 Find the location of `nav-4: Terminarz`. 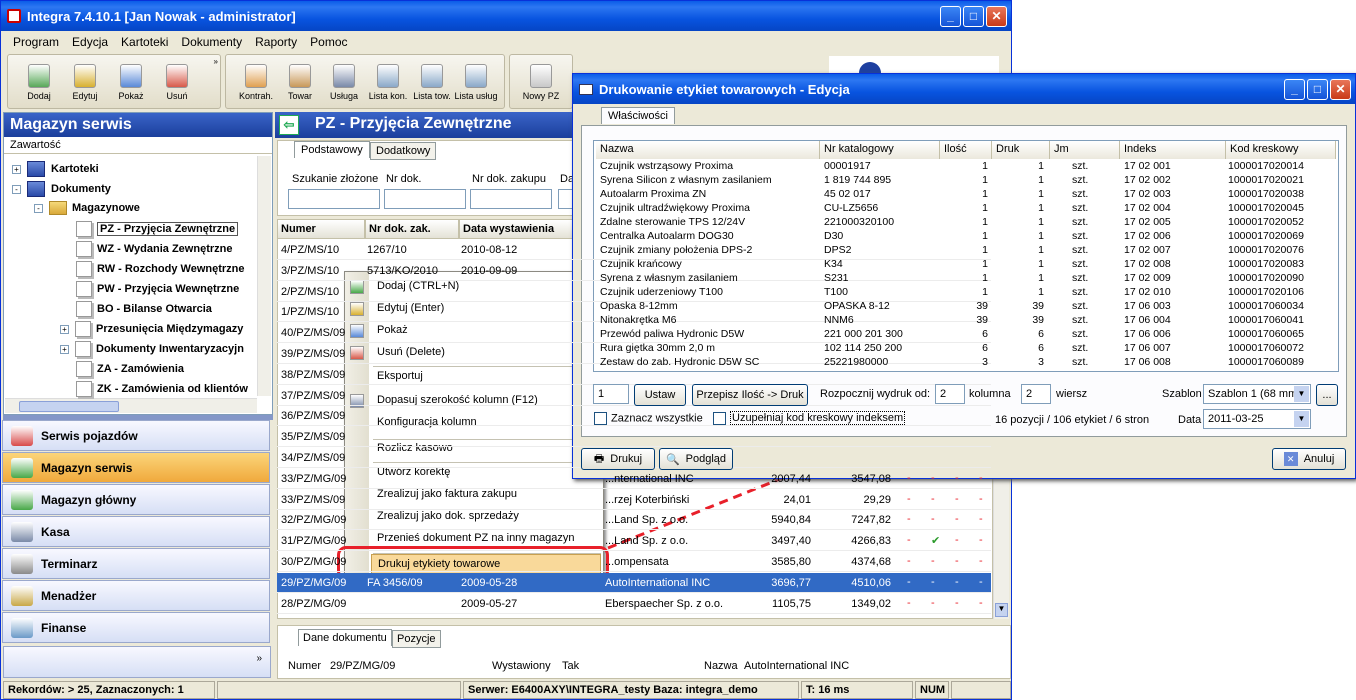

nav-4: Terminarz is located at coordinates (136, 563).